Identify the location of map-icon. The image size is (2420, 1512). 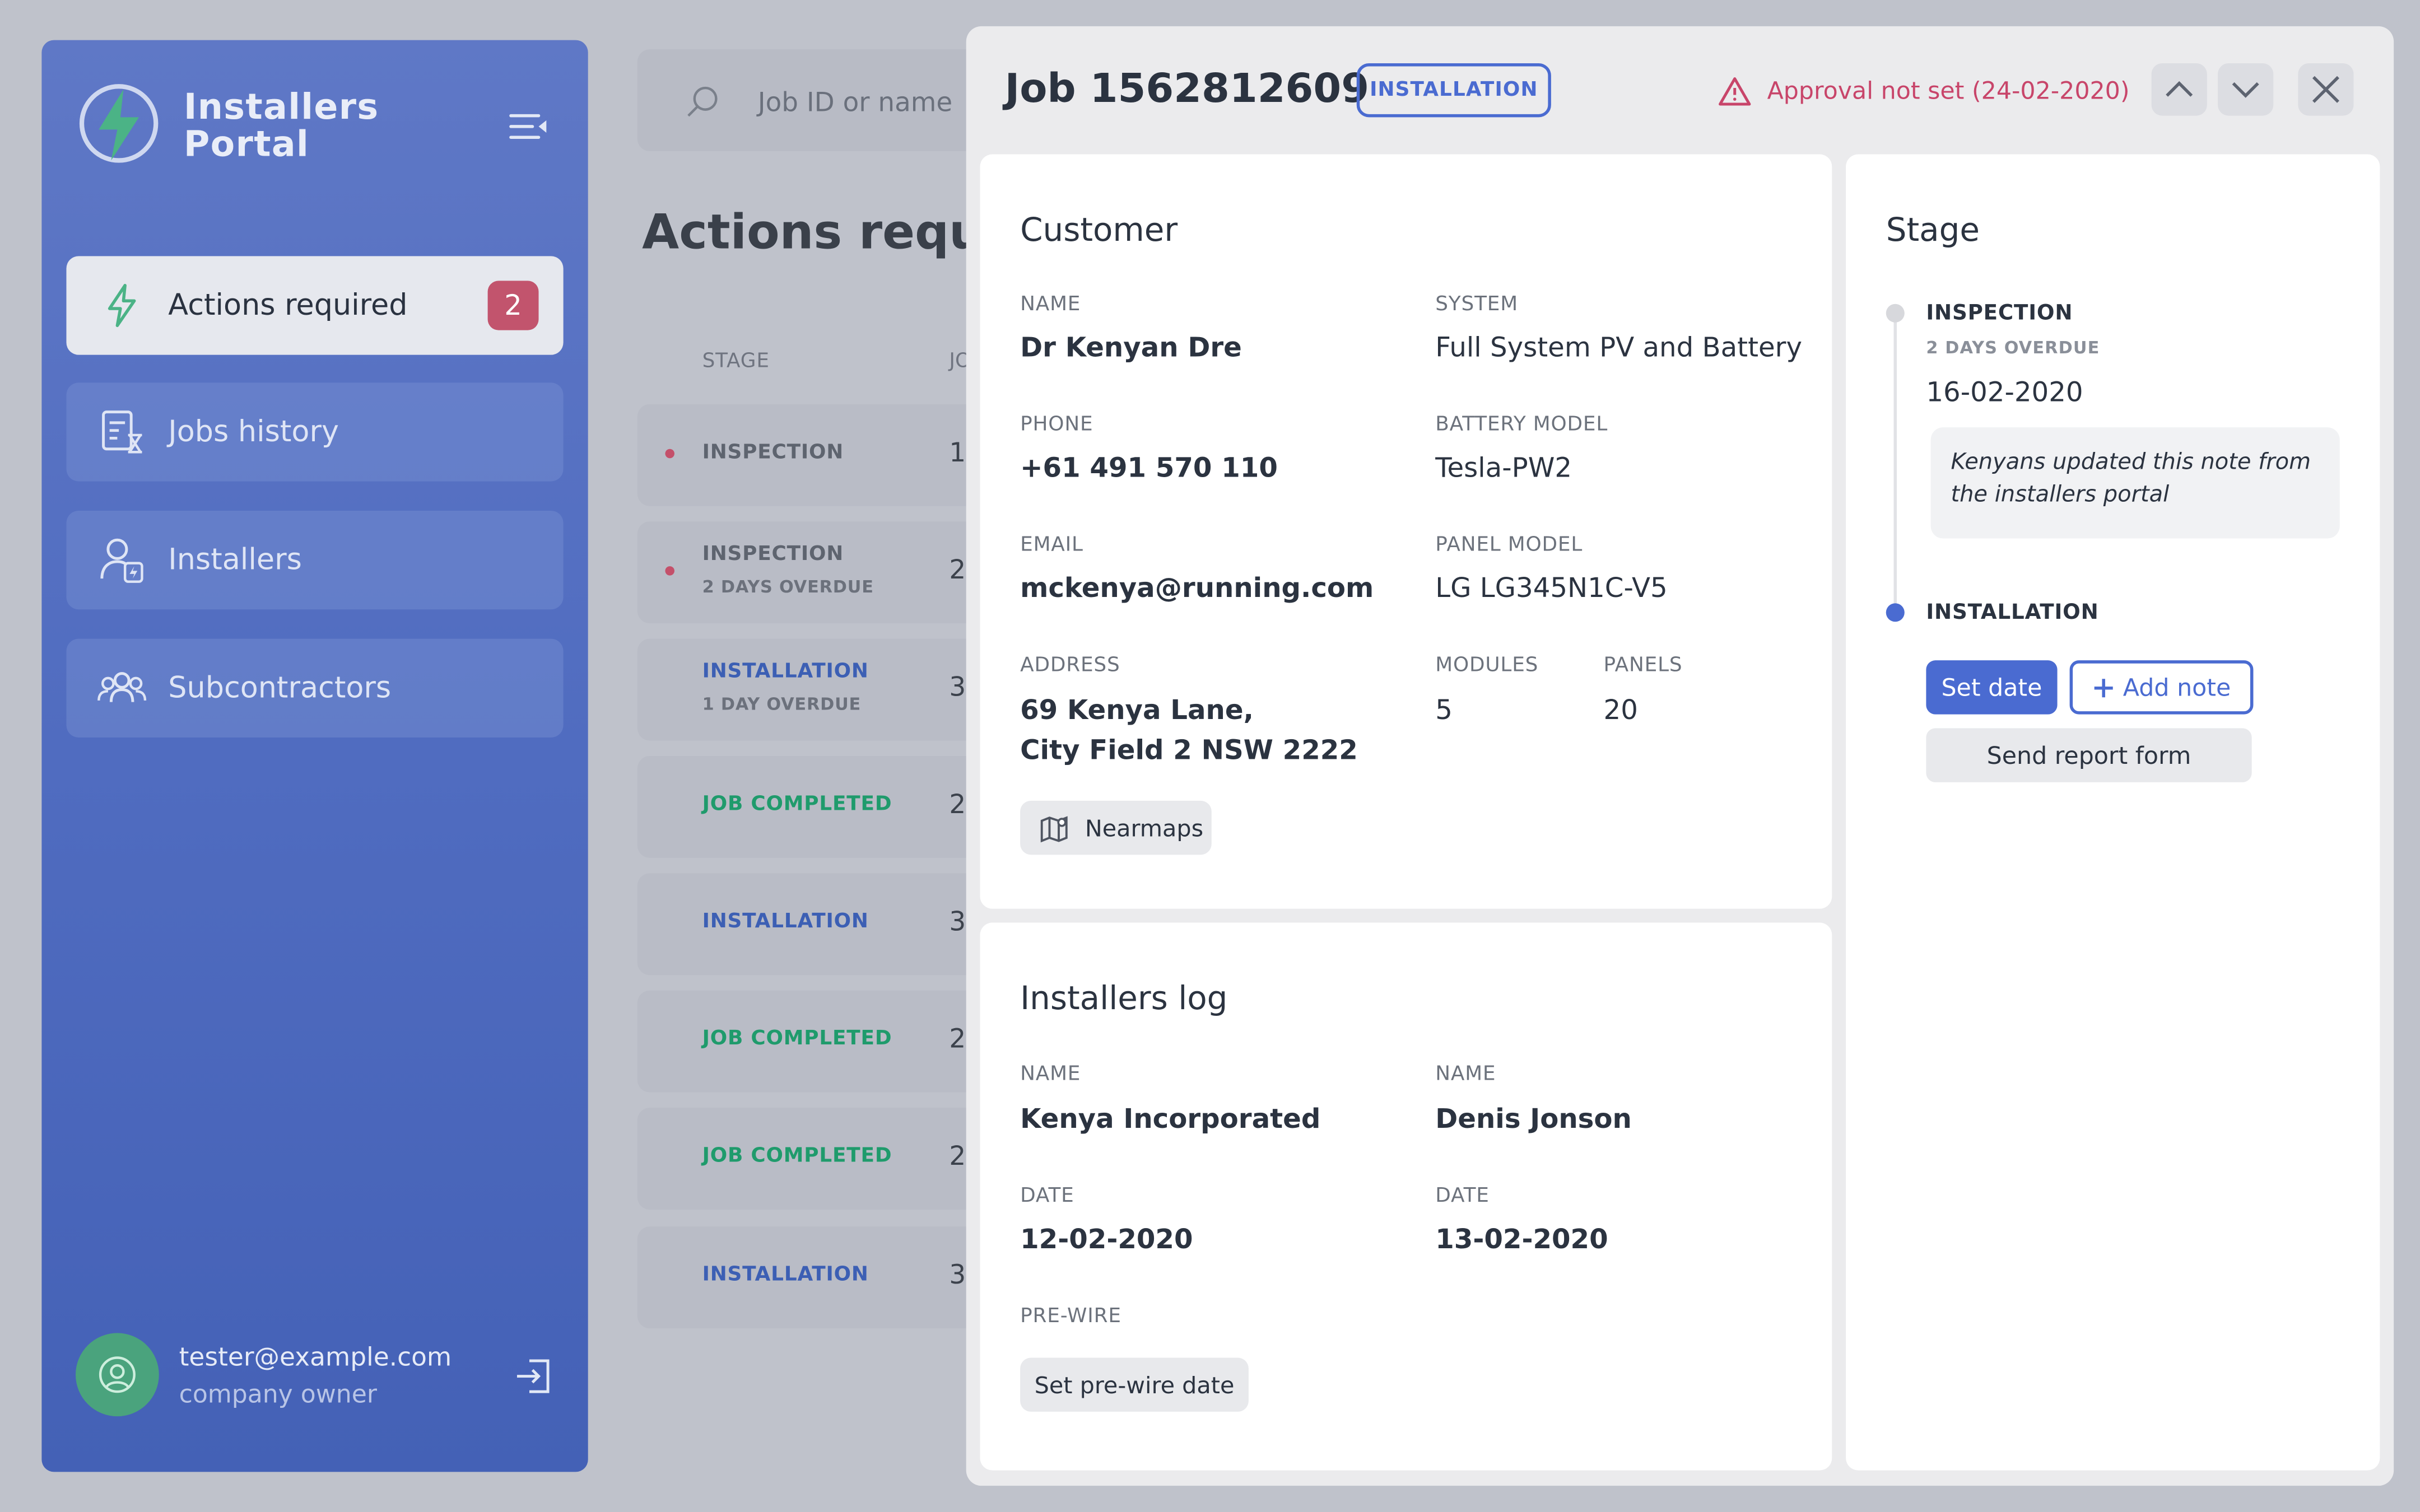
(1054, 829).